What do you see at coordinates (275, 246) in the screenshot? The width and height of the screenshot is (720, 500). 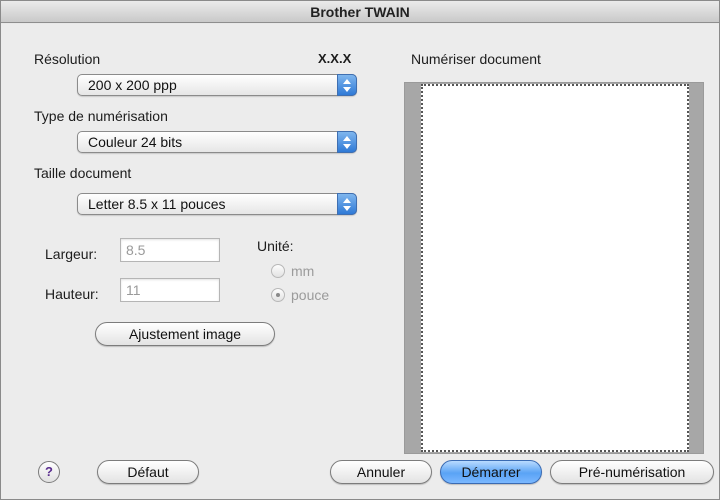 I see `unit-label: Unité:` at bounding box center [275, 246].